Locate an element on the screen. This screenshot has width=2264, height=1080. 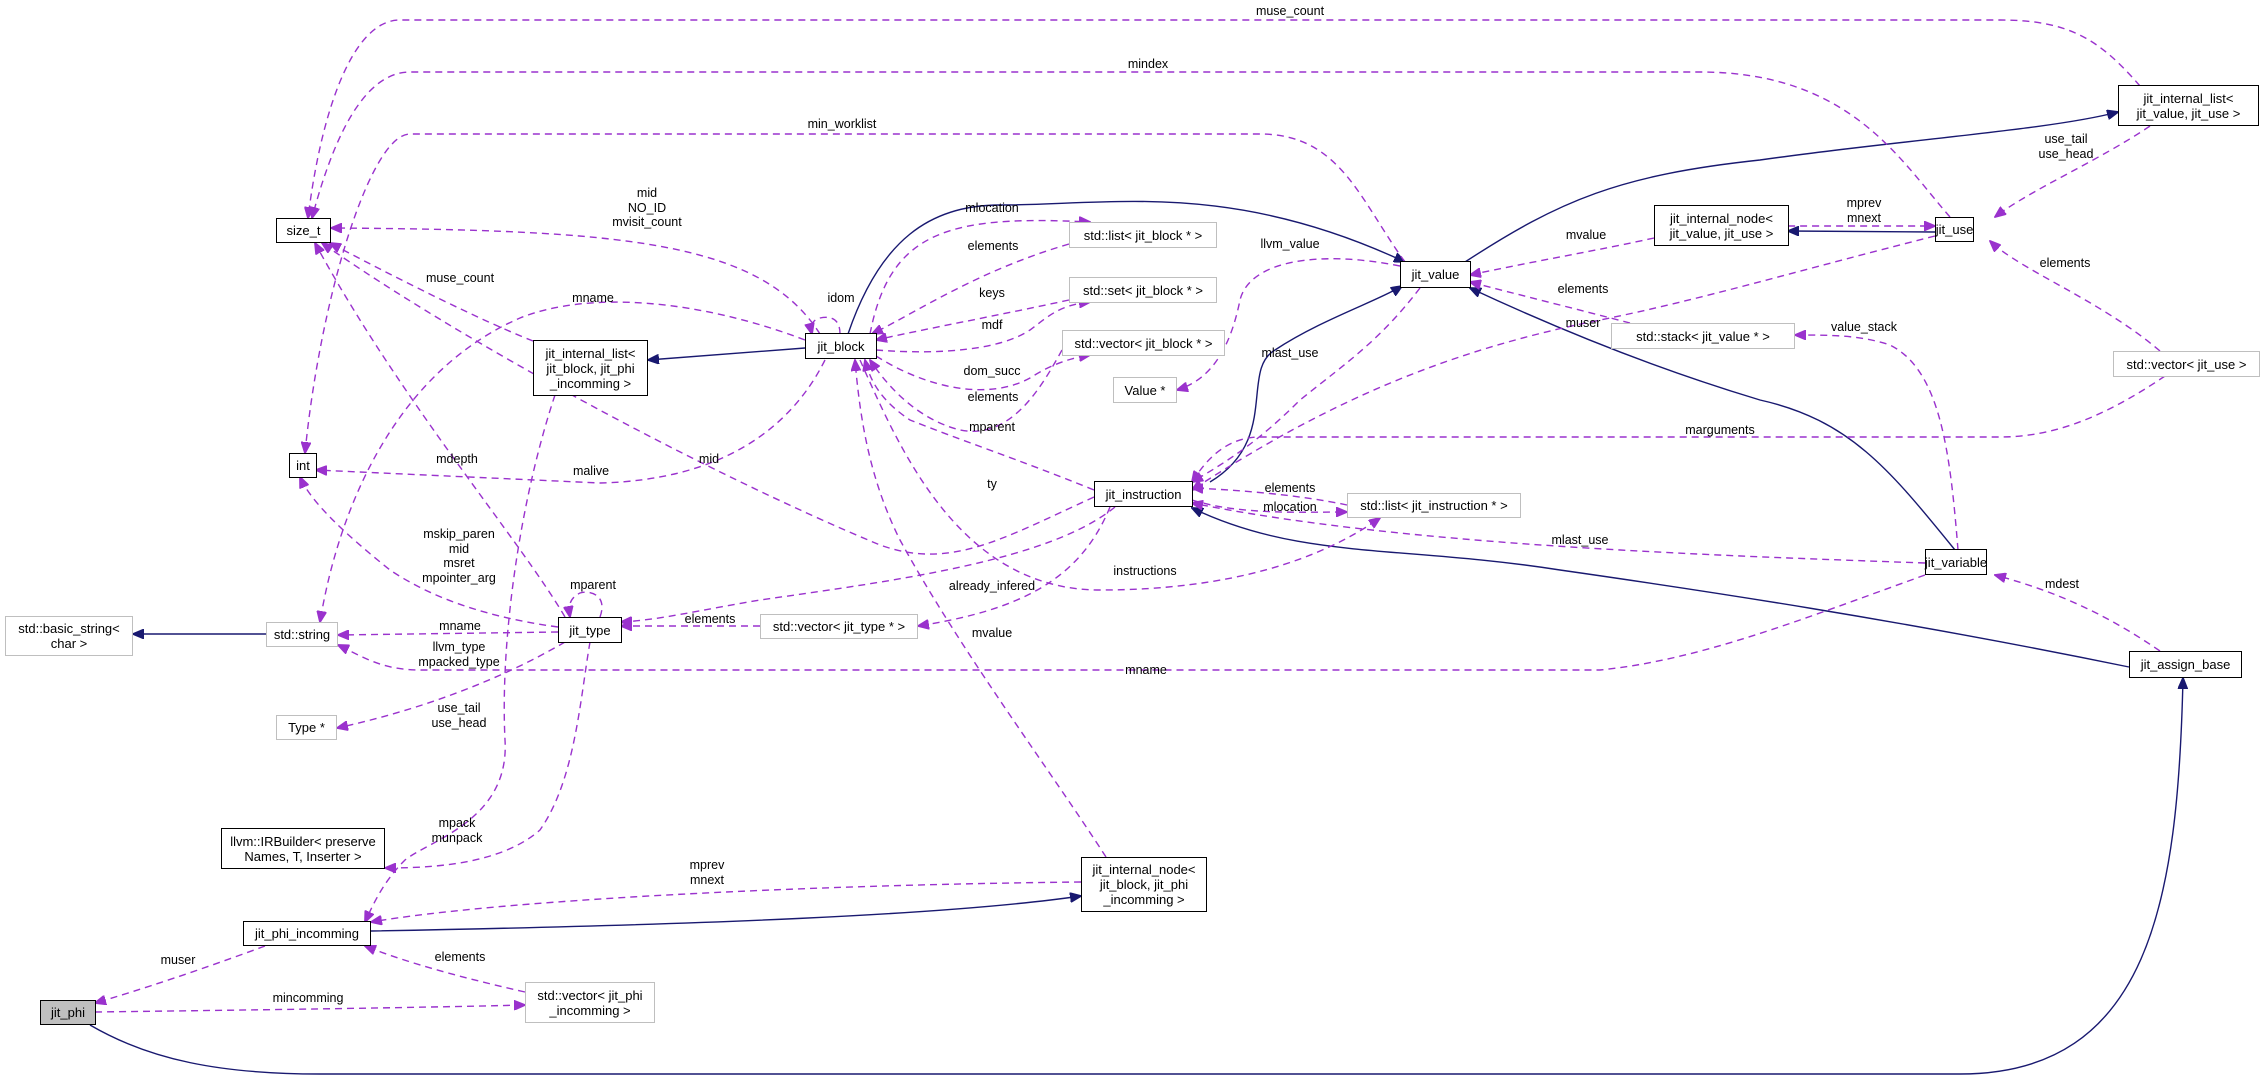
label-elements-vector-phi: elements is located at coordinates (460, 957).